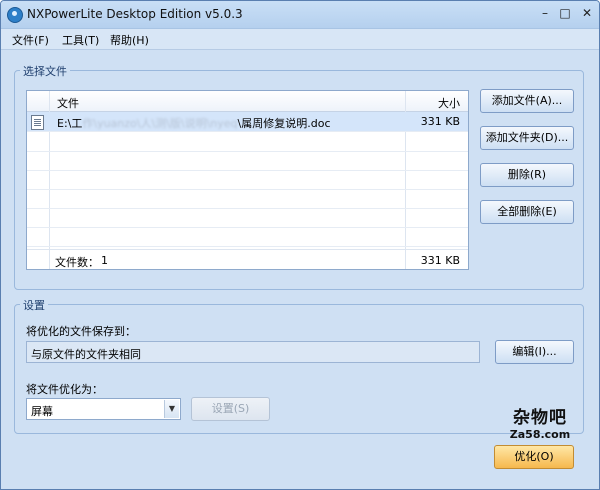  I want to click on optimize-for-value: 屏幕, so click(42, 411).